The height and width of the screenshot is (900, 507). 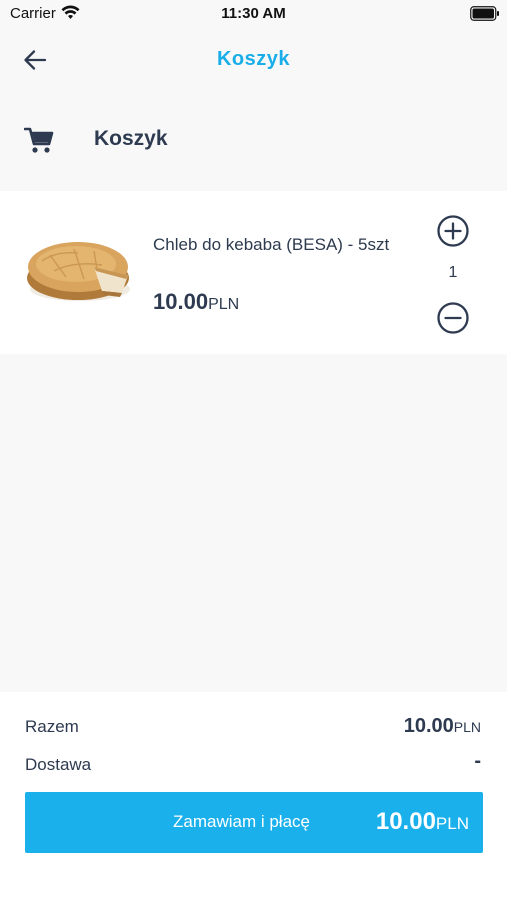 I want to click on item-price: 10.00PLN, so click(x=196, y=302).